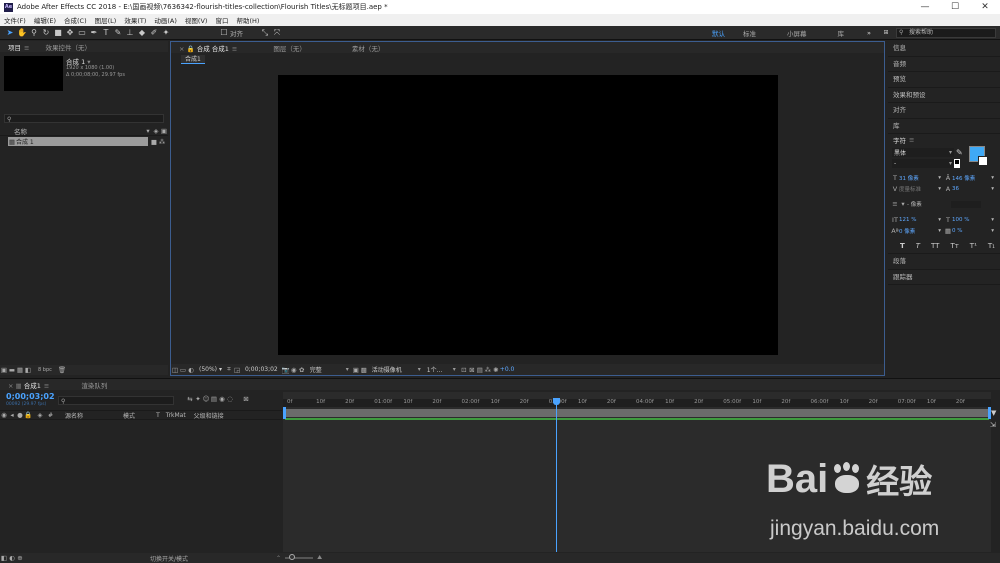 Image resolution: width=1000 pixels, height=563 pixels. I want to click on comp-marker-bin-icon: ▼, so click(995, 415).